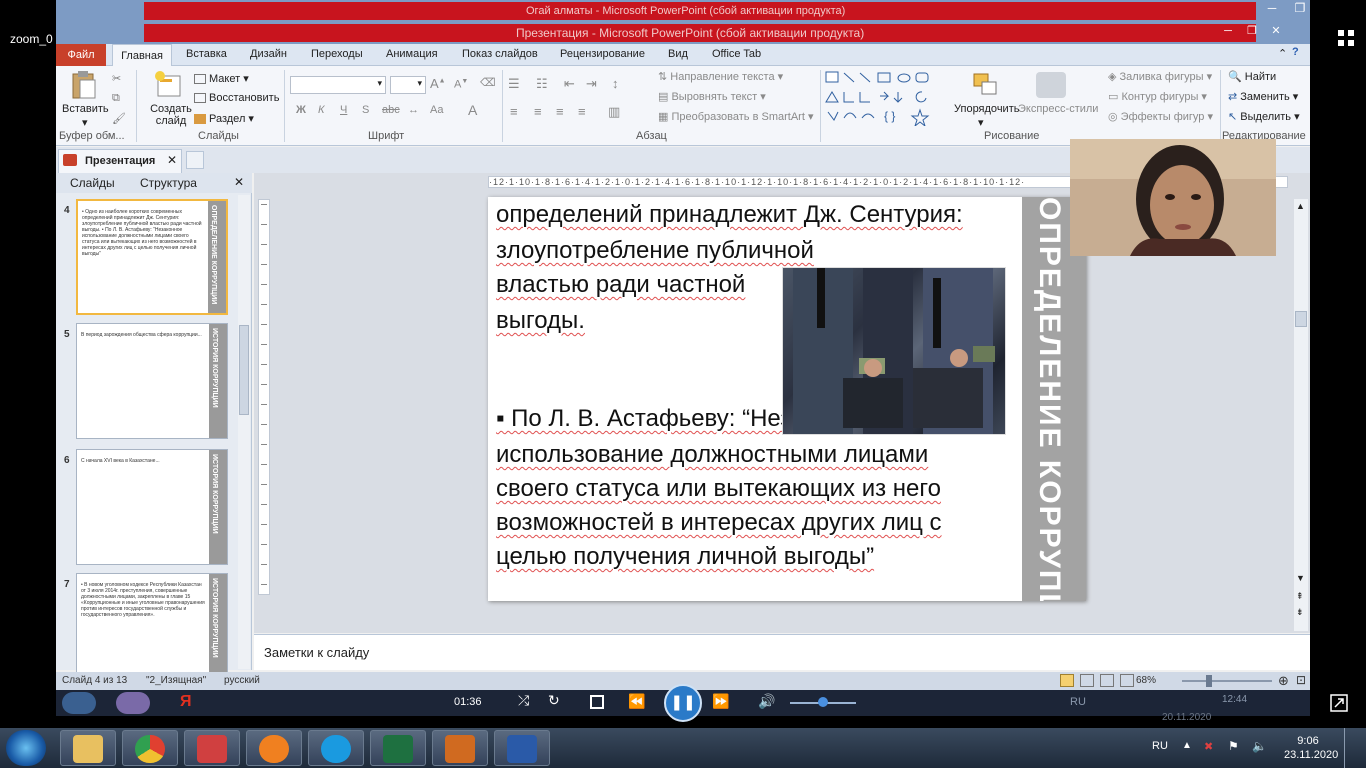  What do you see at coordinates (1107, 680) in the screenshot?
I see `reading-view-icon` at bounding box center [1107, 680].